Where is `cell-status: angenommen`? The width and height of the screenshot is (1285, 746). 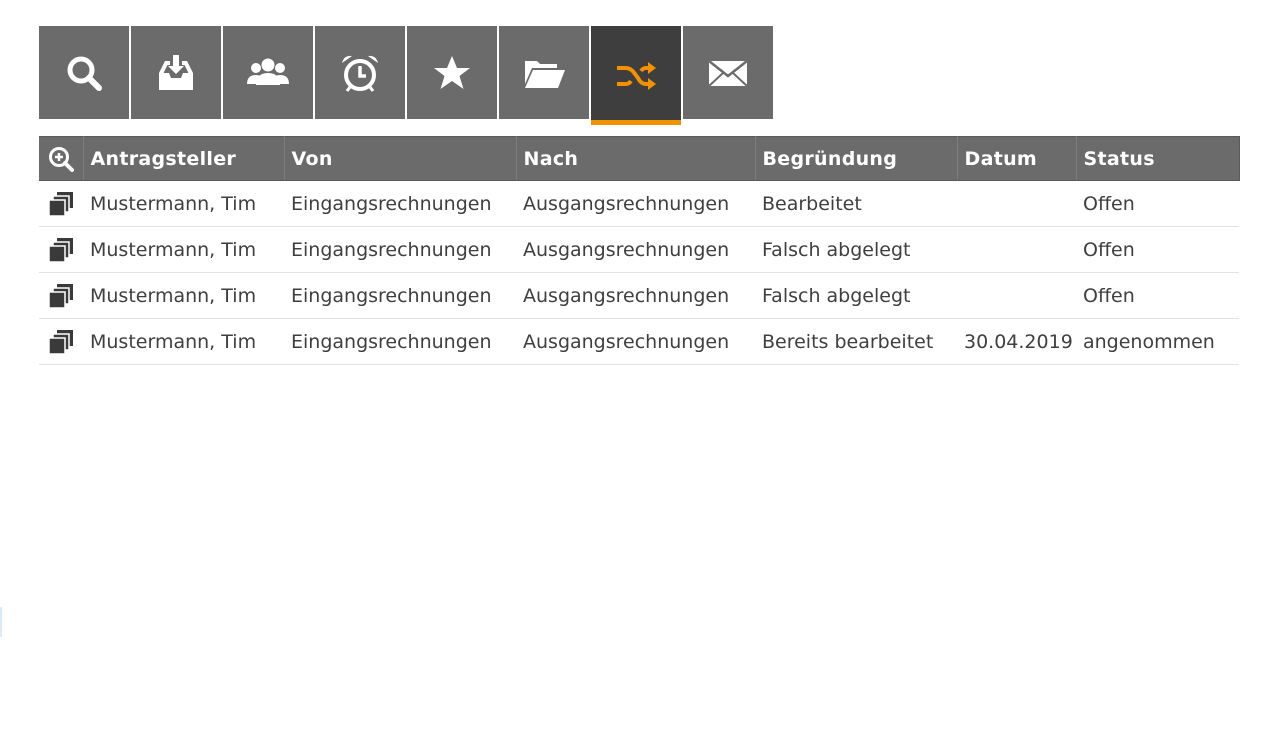 cell-status: angenommen is located at coordinates (1157, 341).